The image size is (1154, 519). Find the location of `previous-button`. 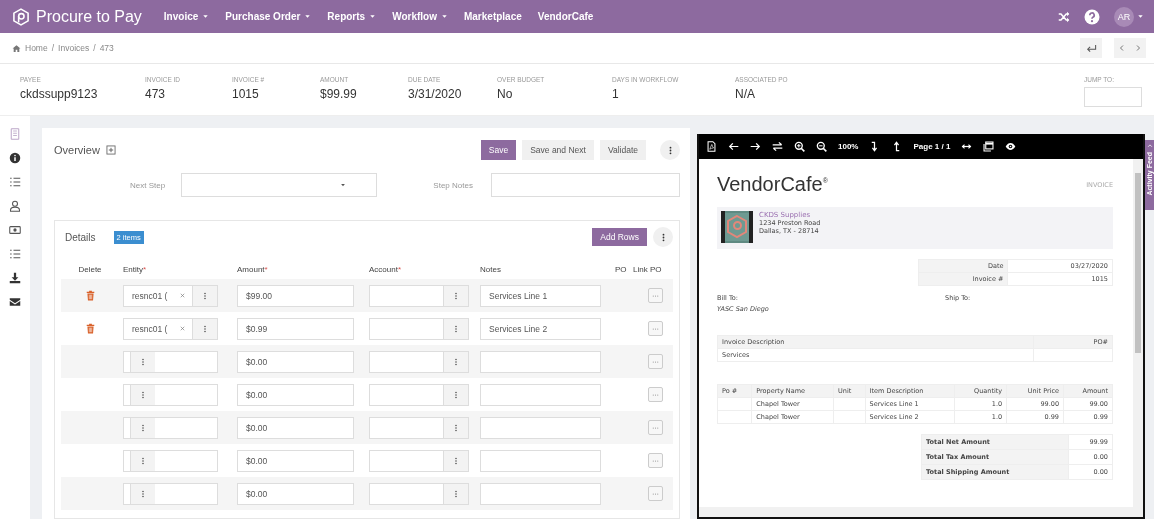

previous-button is located at coordinates (1122, 48).